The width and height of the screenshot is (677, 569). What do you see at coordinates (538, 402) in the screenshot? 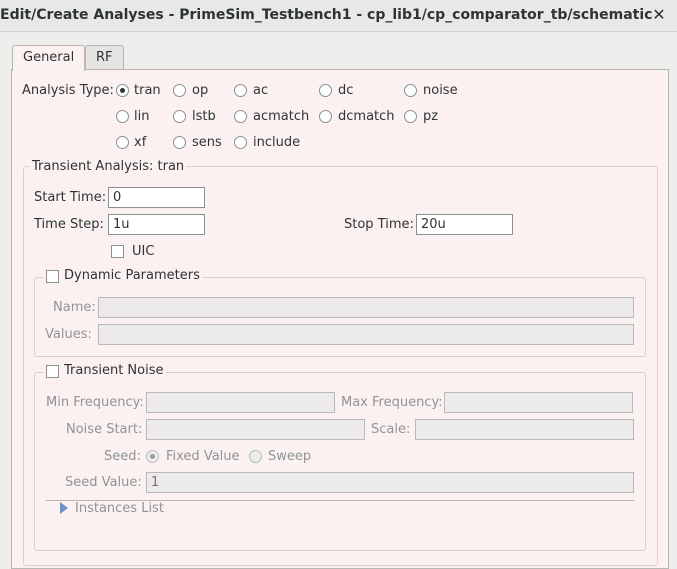
I see `max-frequency-input` at bounding box center [538, 402].